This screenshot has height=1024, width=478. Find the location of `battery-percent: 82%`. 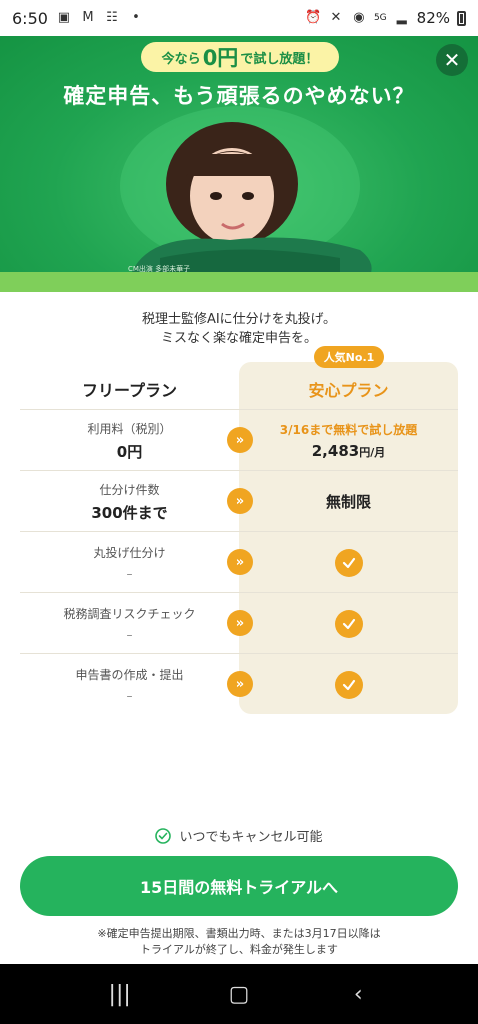

battery-percent: 82% is located at coordinates (433, 18).